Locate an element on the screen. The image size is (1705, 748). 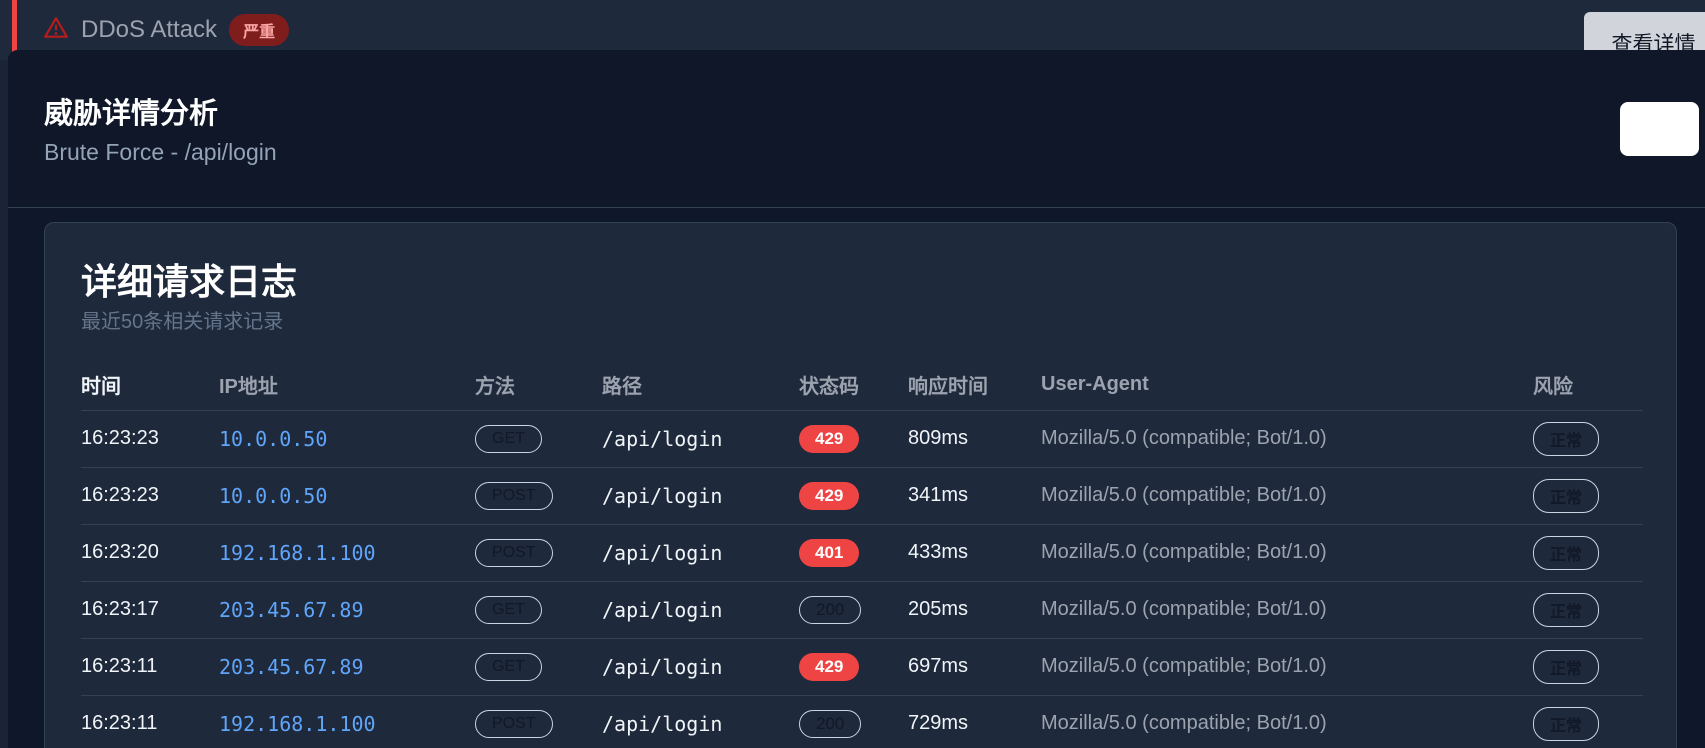
table-header-row: 时间 IP地址 方法 路径 状态码 响应时间 User-Agent 风险 is located at coordinates (862, 385).